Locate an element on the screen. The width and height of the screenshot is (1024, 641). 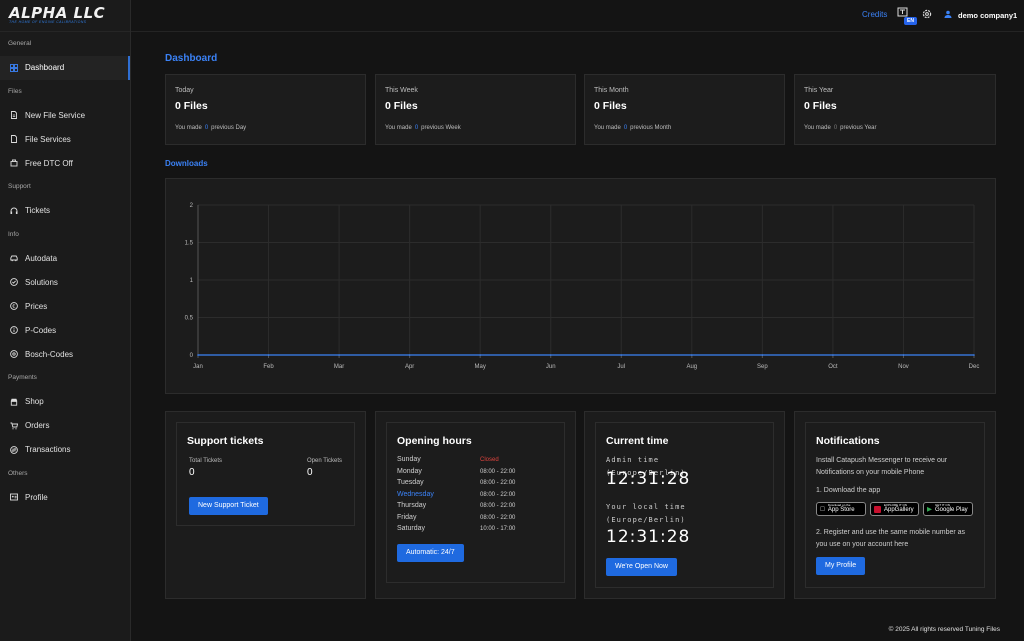
settings-circle-icon is located at coordinates (14, 354).